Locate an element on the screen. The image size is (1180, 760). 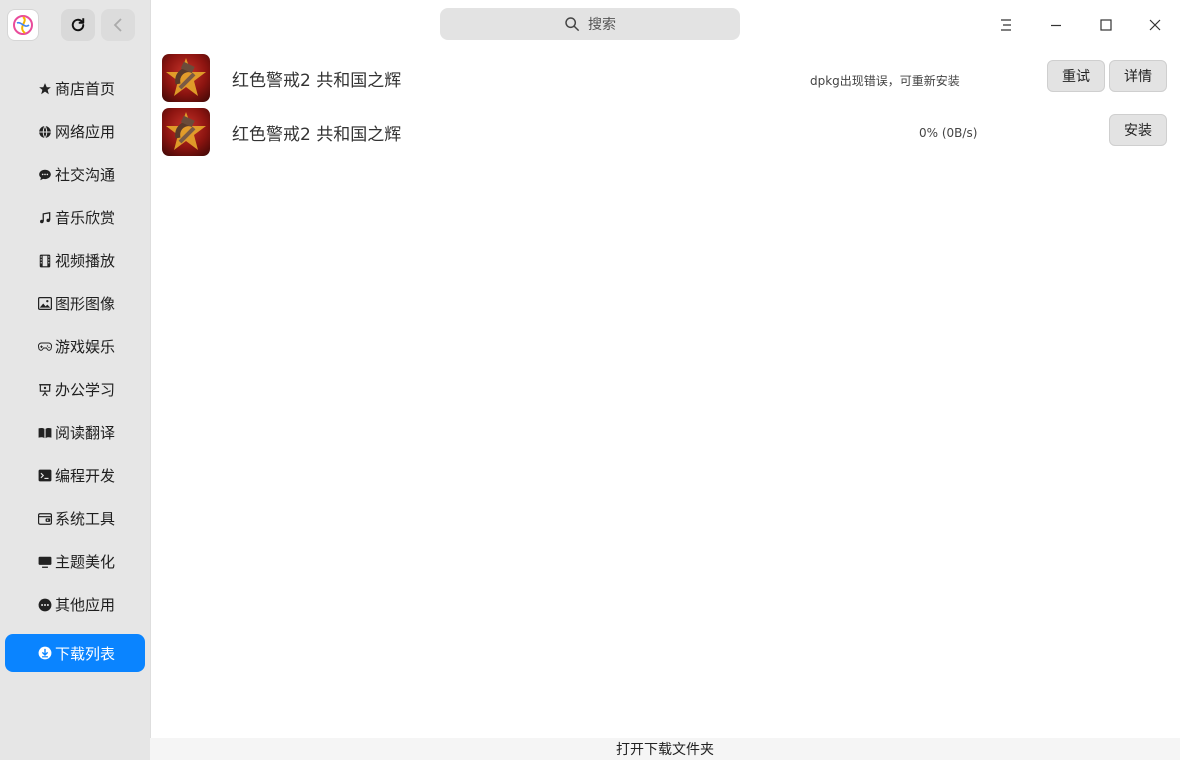
sidebar-item-programming: 编程开发 is located at coordinates (75, 475).